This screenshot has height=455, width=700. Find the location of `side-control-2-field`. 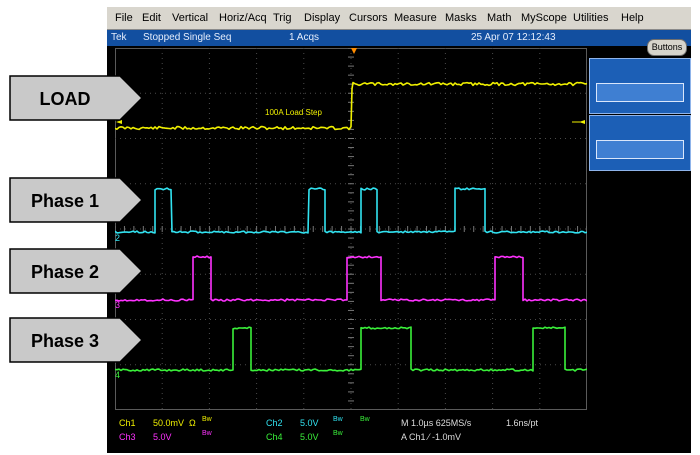

side-control-2-field is located at coordinates (640, 149).